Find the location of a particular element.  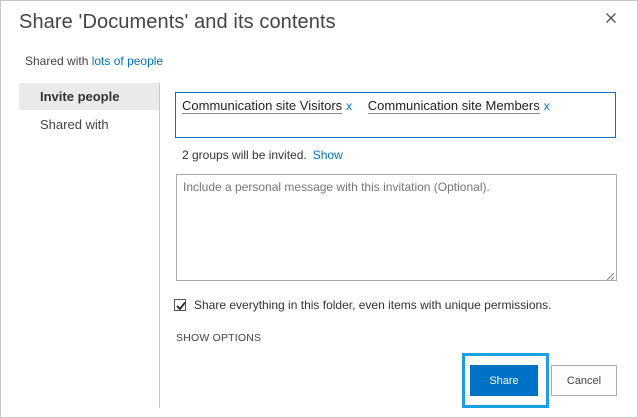

close-button is located at coordinates (611, 18).